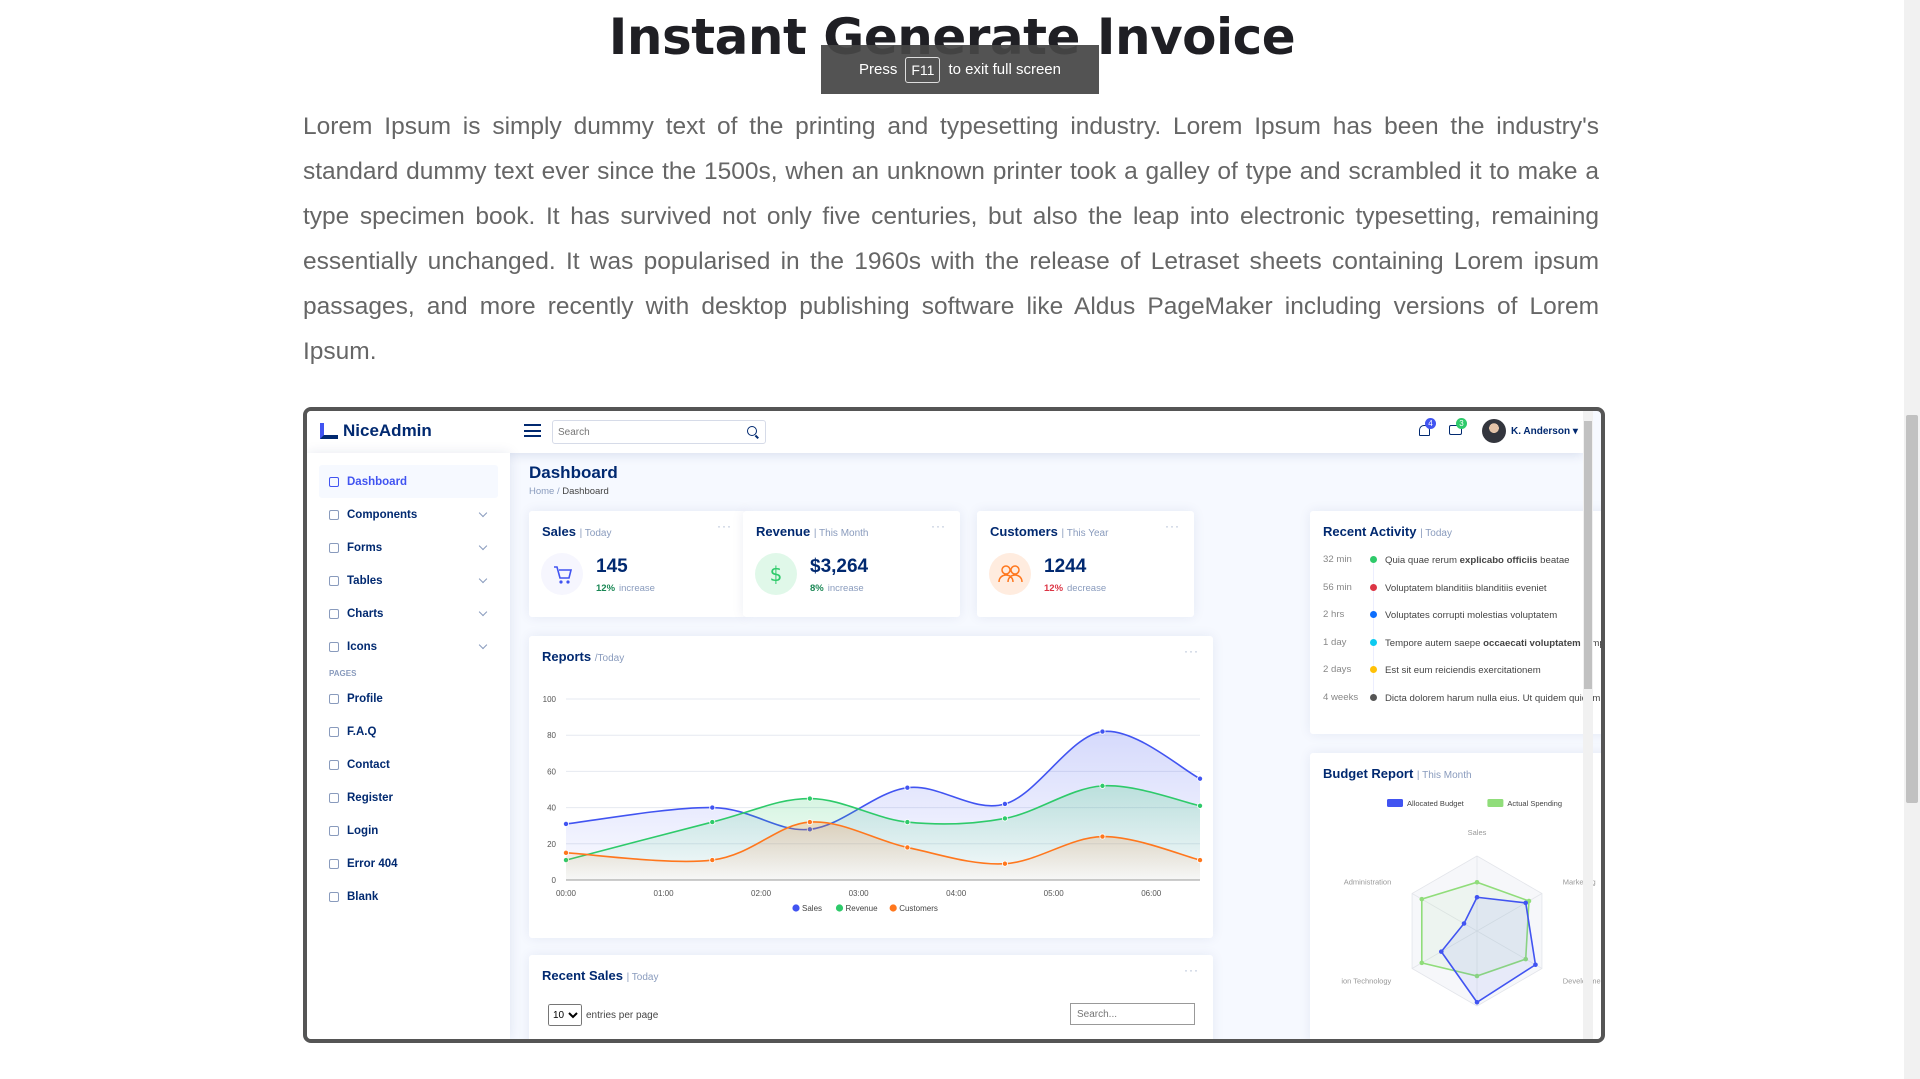 The height and width of the screenshot is (1079, 1920). Describe the element at coordinates (408, 830) in the screenshot. I see `sidebar-item-login: Login` at that location.